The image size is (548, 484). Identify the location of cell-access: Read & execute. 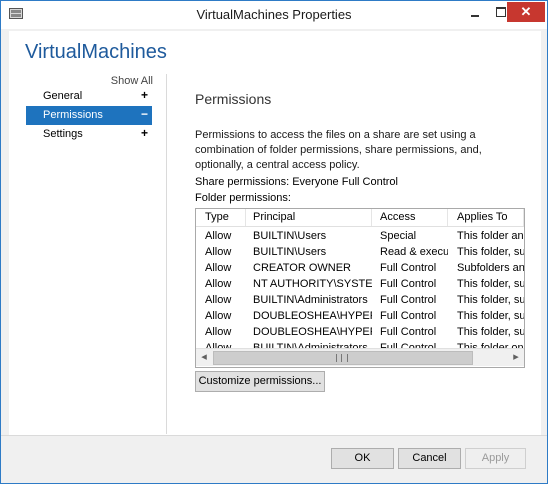
(414, 252).